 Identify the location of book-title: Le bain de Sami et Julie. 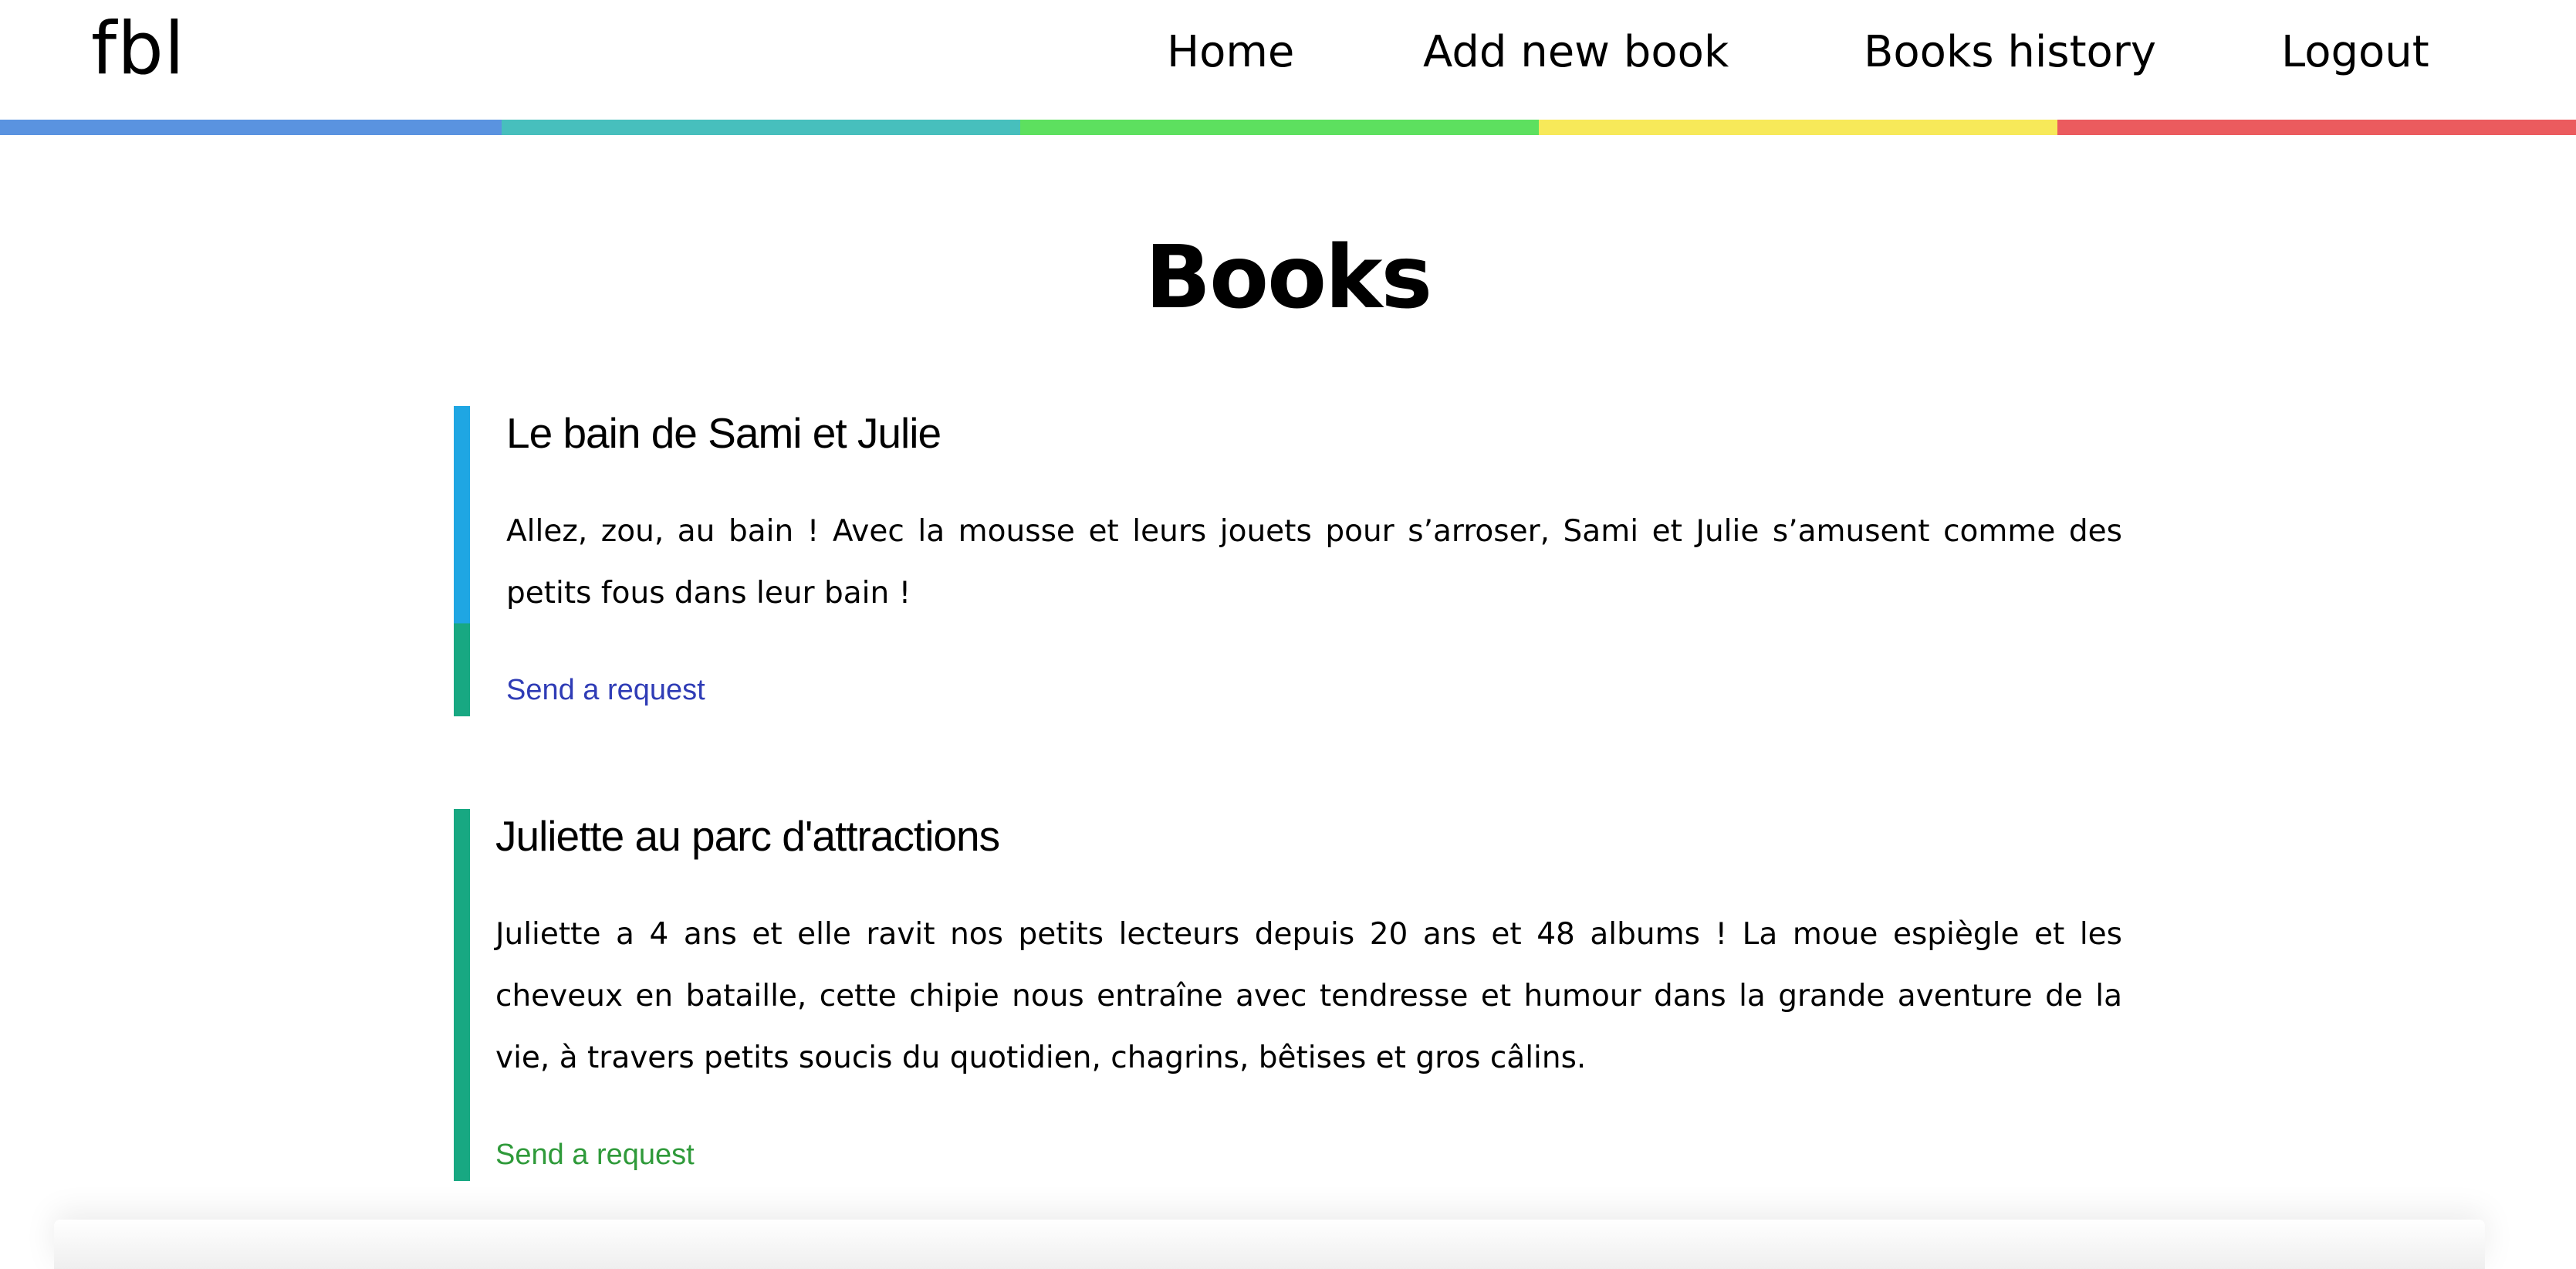
(723, 433).